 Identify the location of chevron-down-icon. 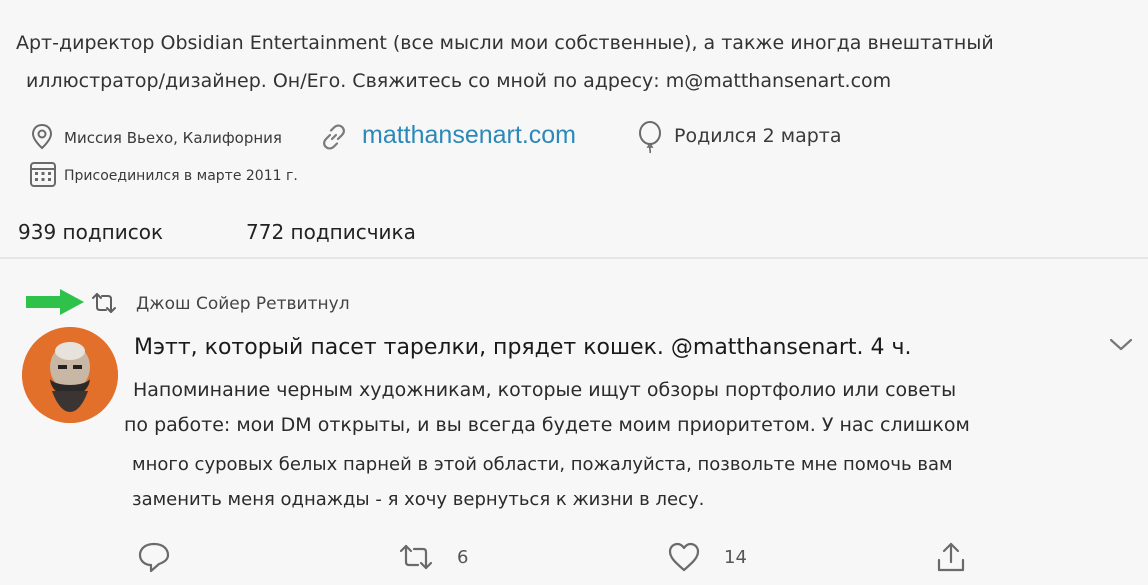
(1121, 347).